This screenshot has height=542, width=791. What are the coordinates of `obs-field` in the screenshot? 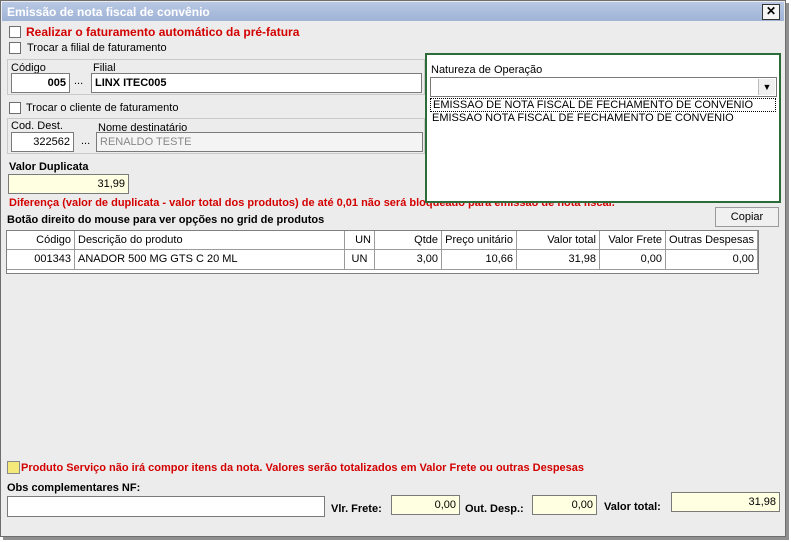 It's located at (166, 506).